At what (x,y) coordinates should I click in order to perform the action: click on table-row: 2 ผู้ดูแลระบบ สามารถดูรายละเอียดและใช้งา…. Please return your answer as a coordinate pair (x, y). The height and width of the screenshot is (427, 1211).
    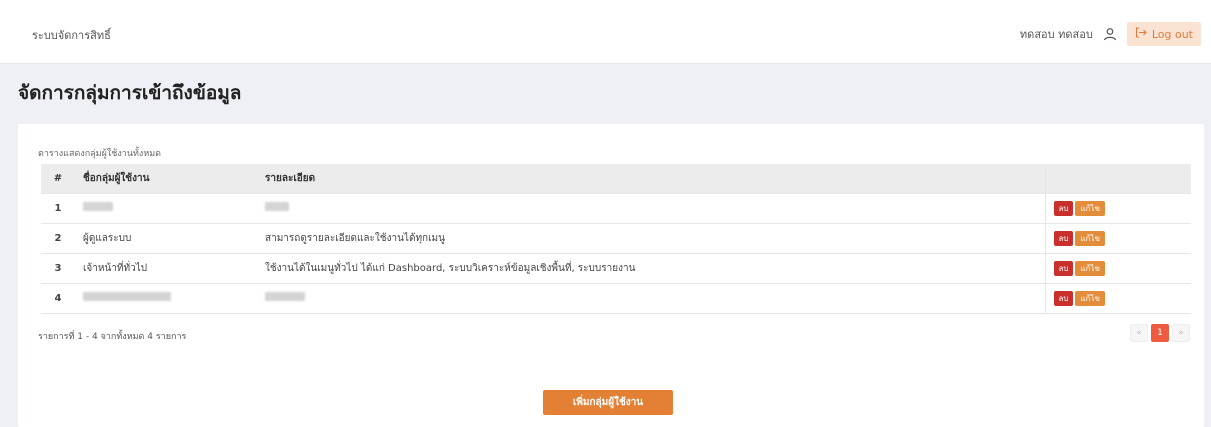
    Looking at the image, I should click on (616, 237).